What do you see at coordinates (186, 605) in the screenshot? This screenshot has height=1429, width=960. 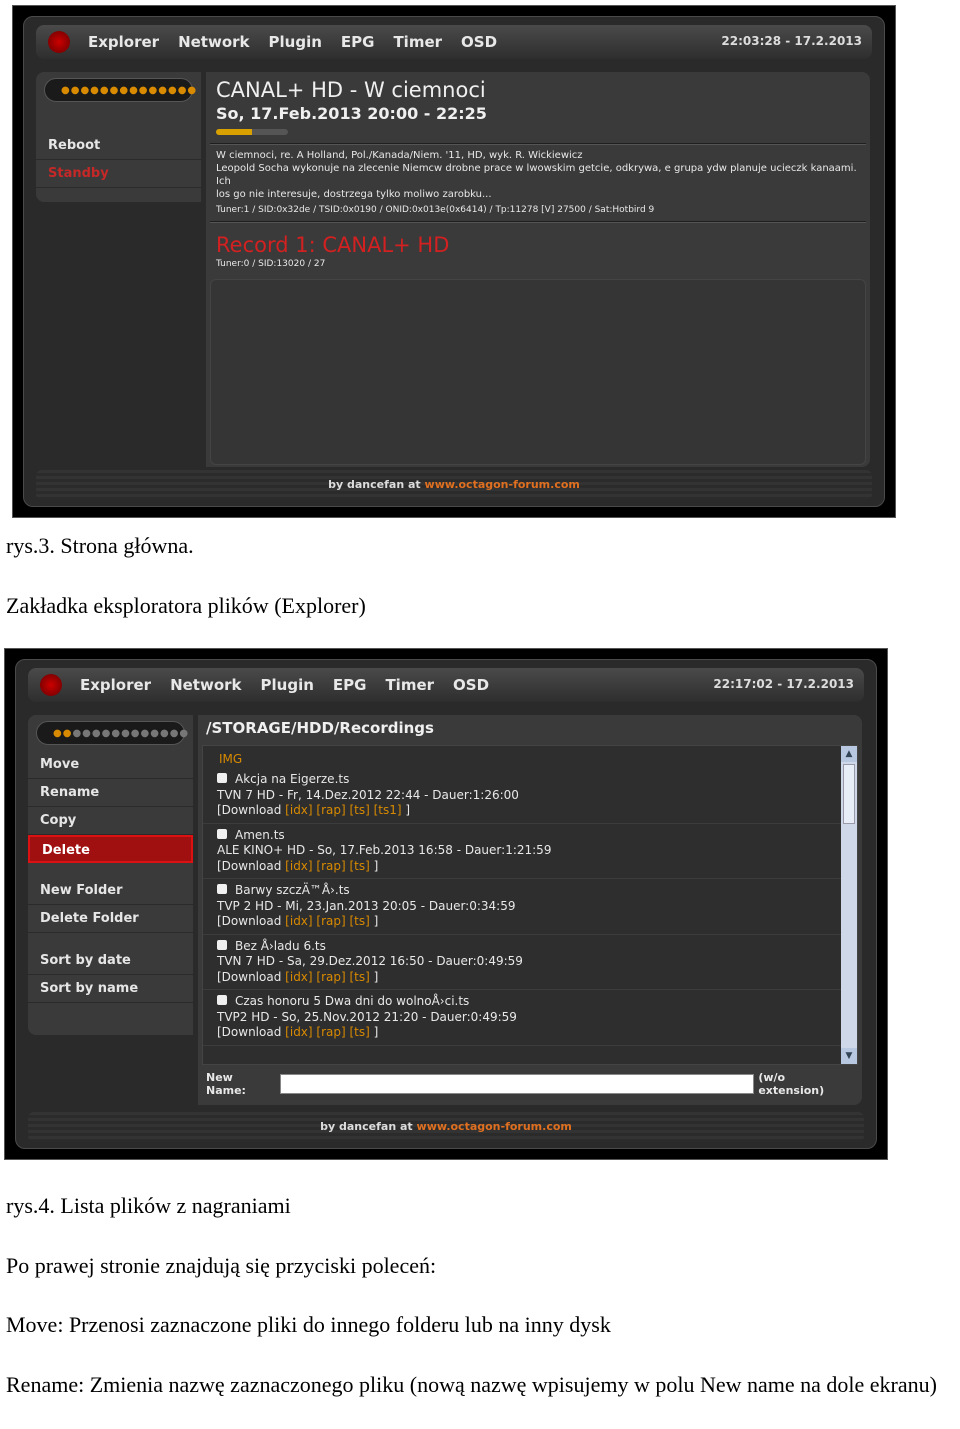 I see `heading-explorer: Zakładka eksploratora plików (Explorer)` at bounding box center [186, 605].